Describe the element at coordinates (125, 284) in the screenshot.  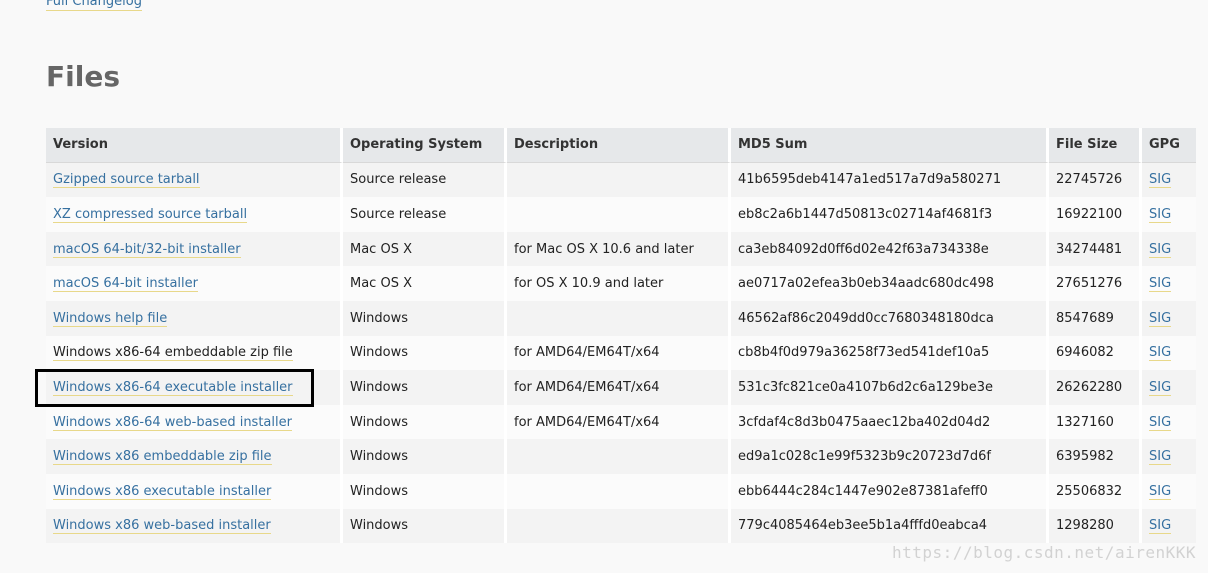
I see `download-link: macOS 64-bit installer` at that location.